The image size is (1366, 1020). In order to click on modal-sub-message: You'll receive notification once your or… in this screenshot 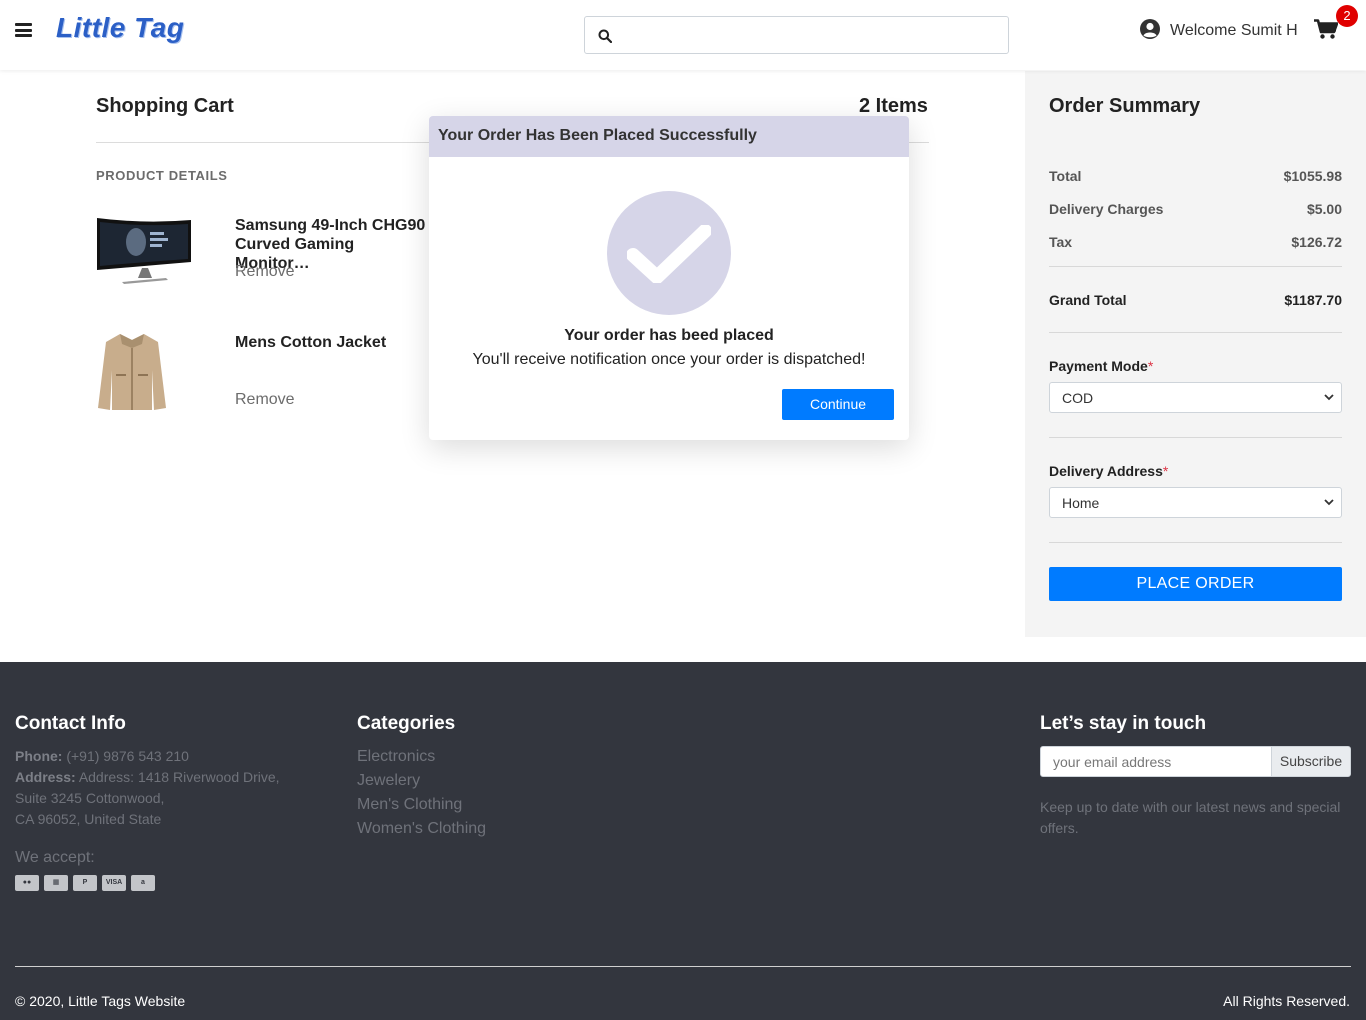, I will do `click(669, 359)`.